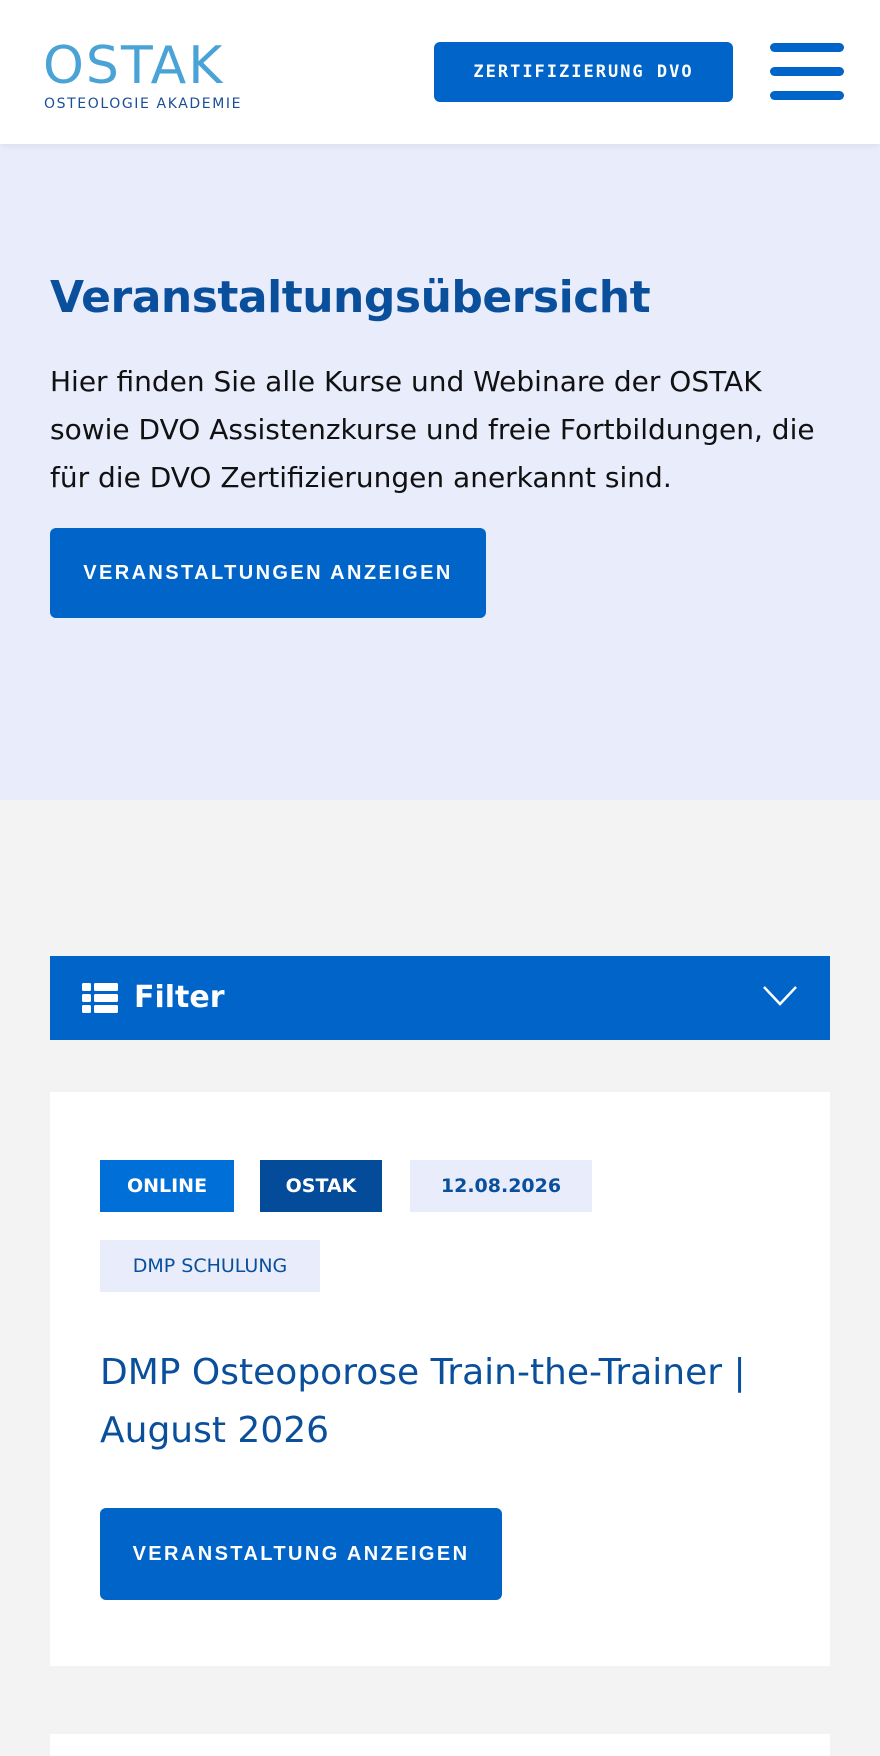  Describe the element at coordinates (583, 72) in the screenshot. I see `certification-dvo-button: ZERTIFIZIERUNG DVO` at that location.